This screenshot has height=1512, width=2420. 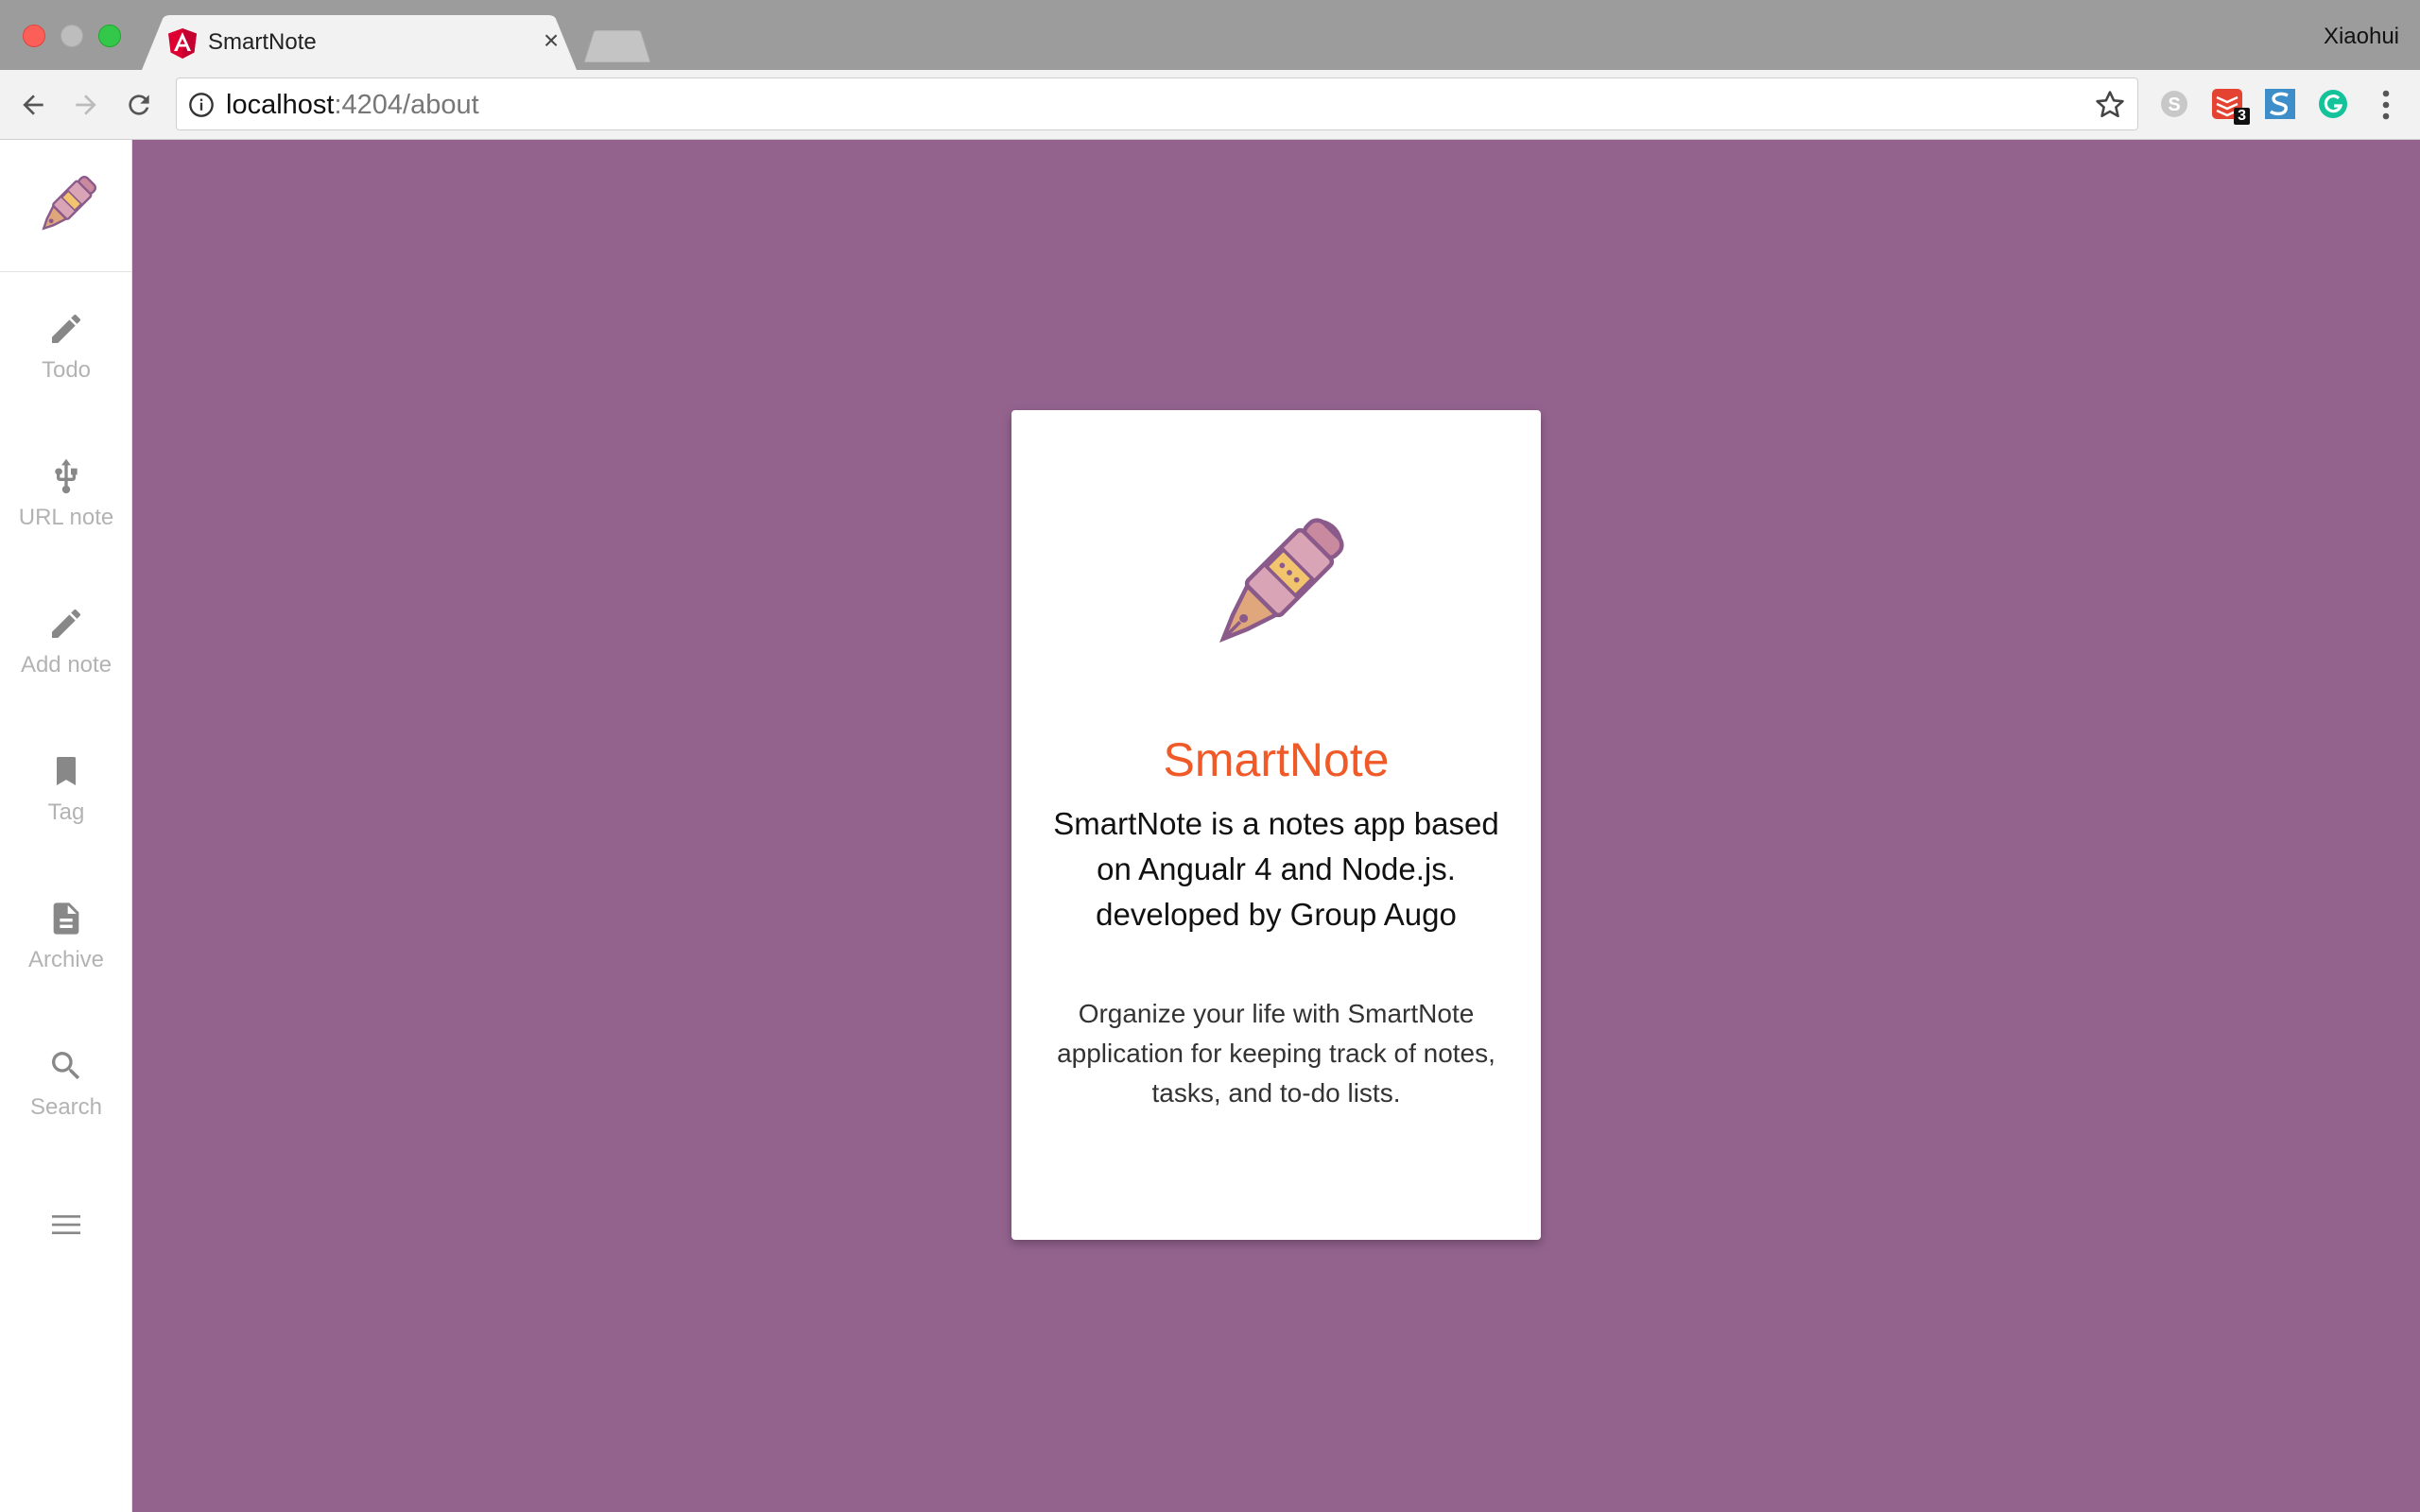 I want to click on arrow-right-icon, so click(x=86, y=104).